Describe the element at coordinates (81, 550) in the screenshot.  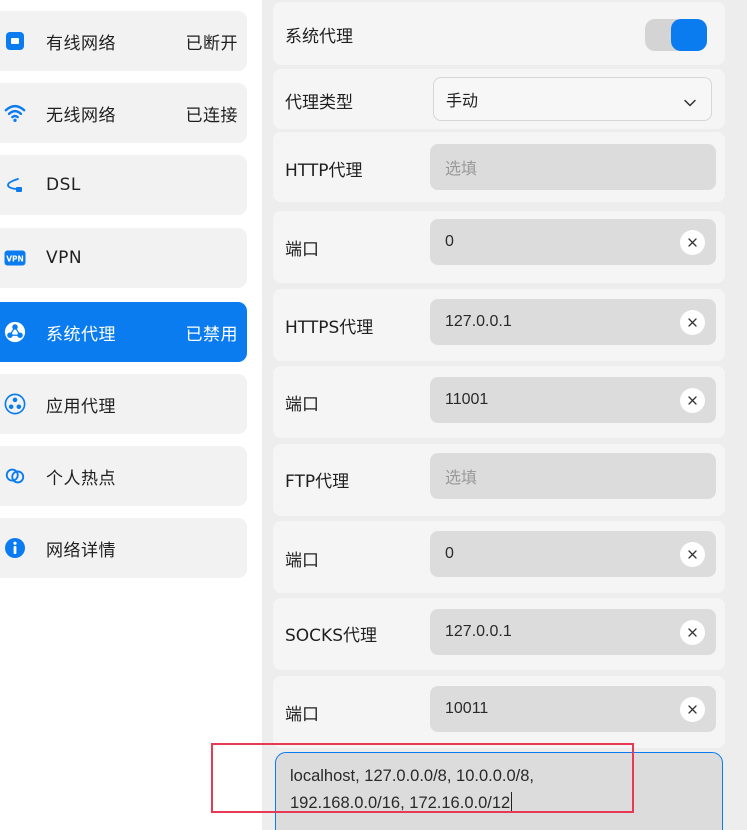
I see `sidebar-item-label: 网络详情` at that location.